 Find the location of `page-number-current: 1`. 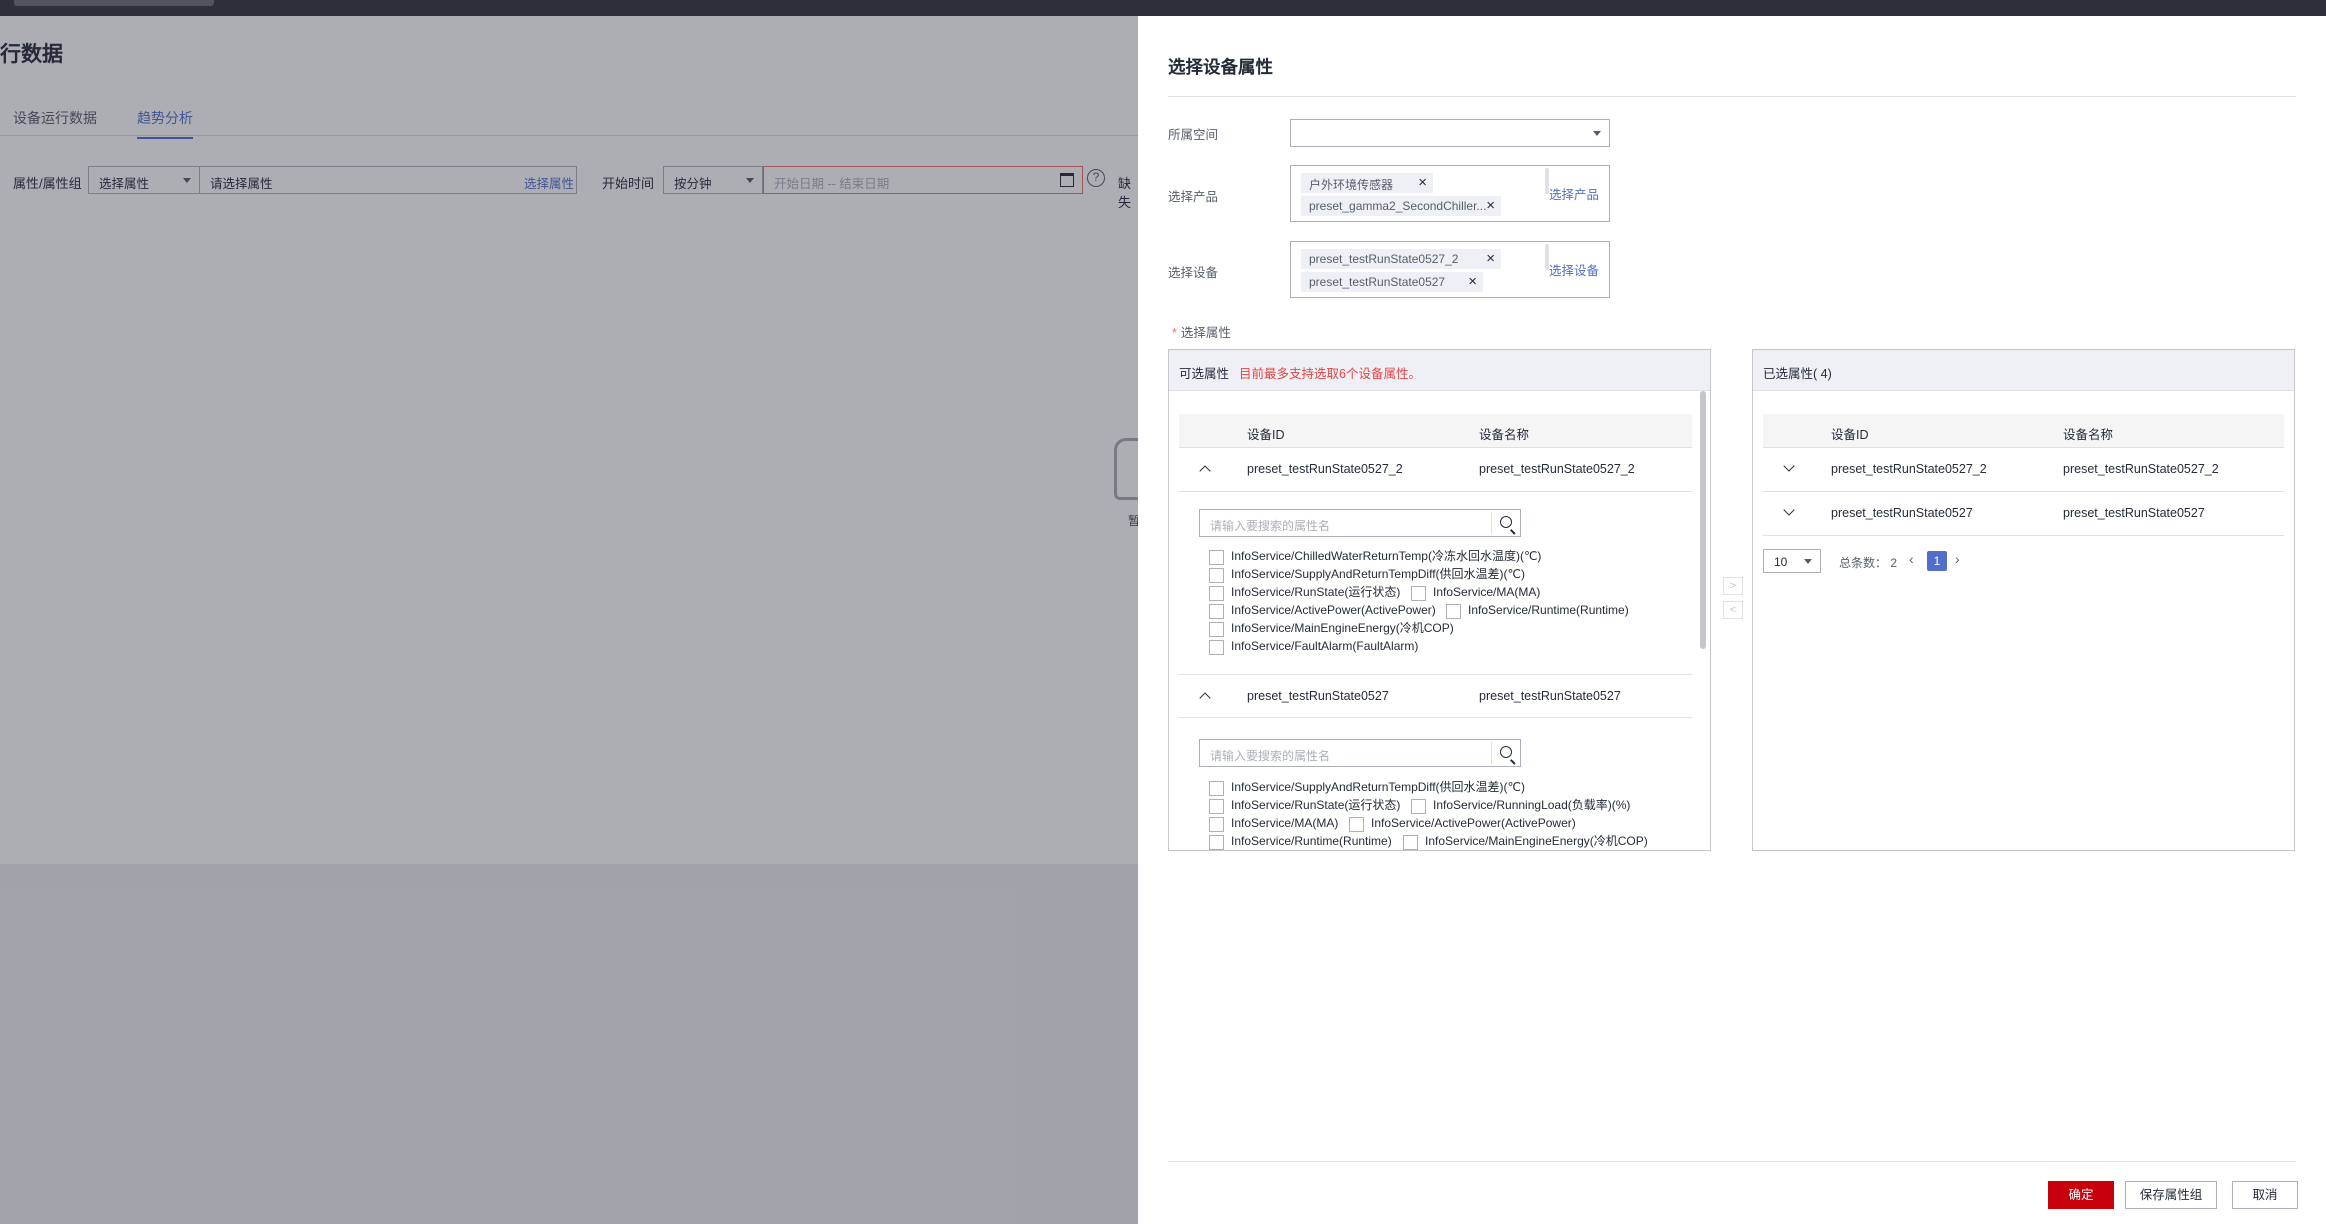

page-number-current: 1 is located at coordinates (1937, 561).